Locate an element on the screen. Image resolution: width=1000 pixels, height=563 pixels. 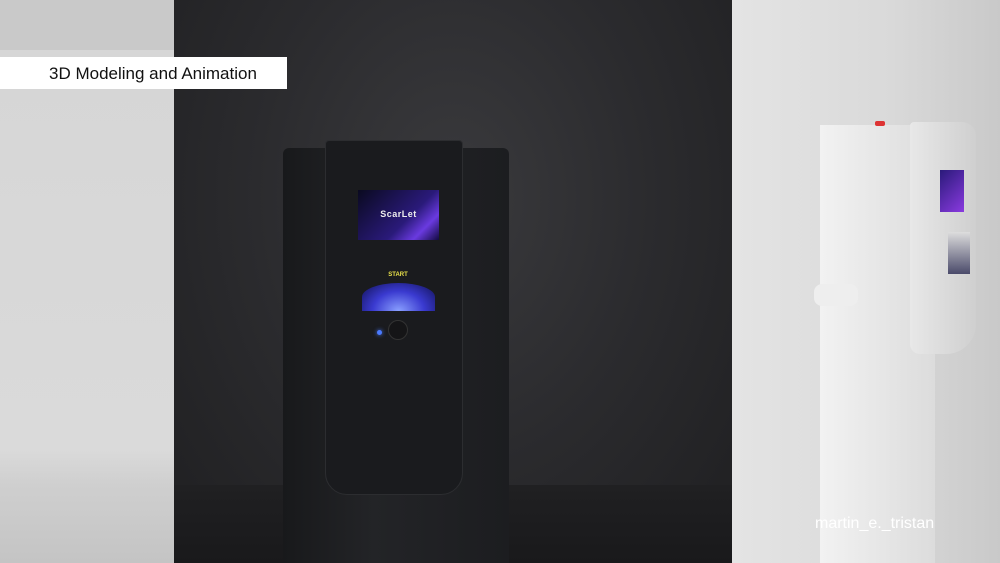
kiosk-knob is located at coordinates (398, 330).